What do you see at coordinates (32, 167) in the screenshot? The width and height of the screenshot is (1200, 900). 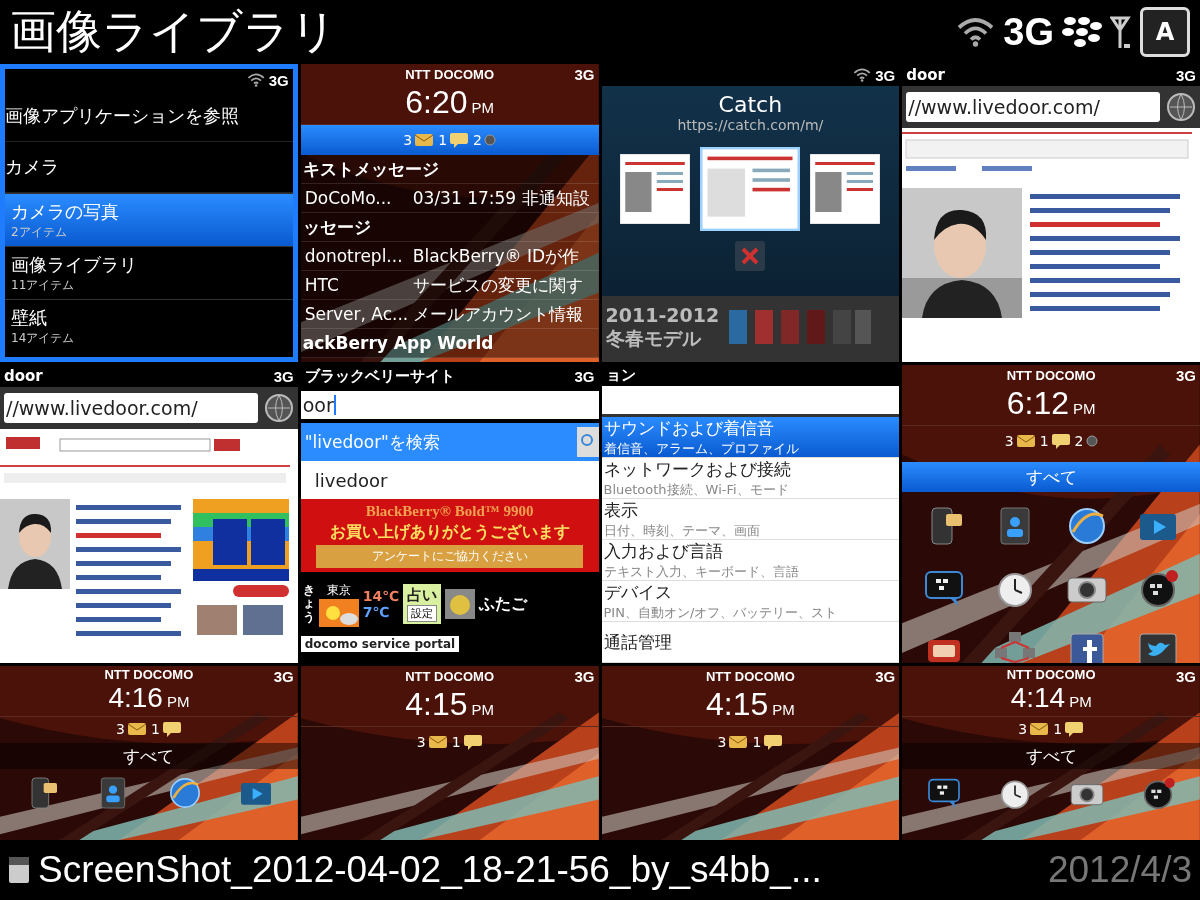 I see `menu-heading: カメラ` at bounding box center [32, 167].